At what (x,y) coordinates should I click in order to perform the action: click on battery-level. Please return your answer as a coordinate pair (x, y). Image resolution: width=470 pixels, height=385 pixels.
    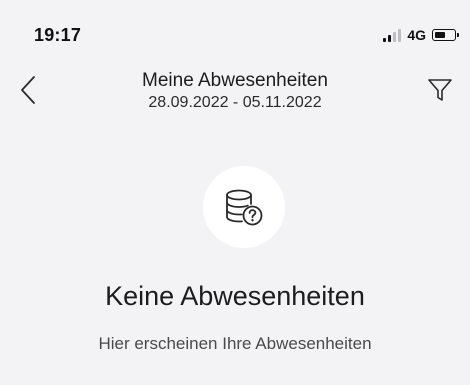
    Looking at the image, I should click on (439, 34).